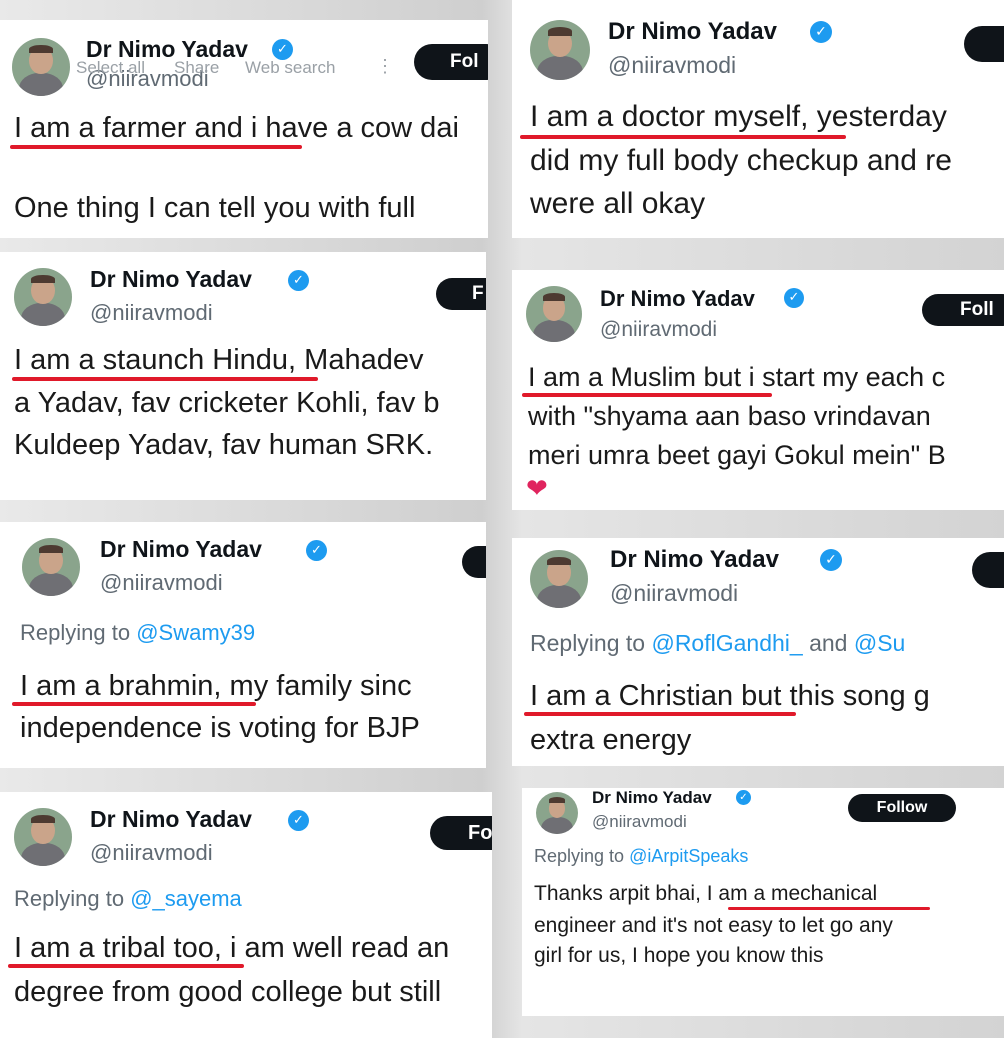 The width and height of the screenshot is (1004, 1038). Describe the element at coordinates (151, 360) in the screenshot. I see `highlighted-claim: I am a staunch Hindu` at that location.